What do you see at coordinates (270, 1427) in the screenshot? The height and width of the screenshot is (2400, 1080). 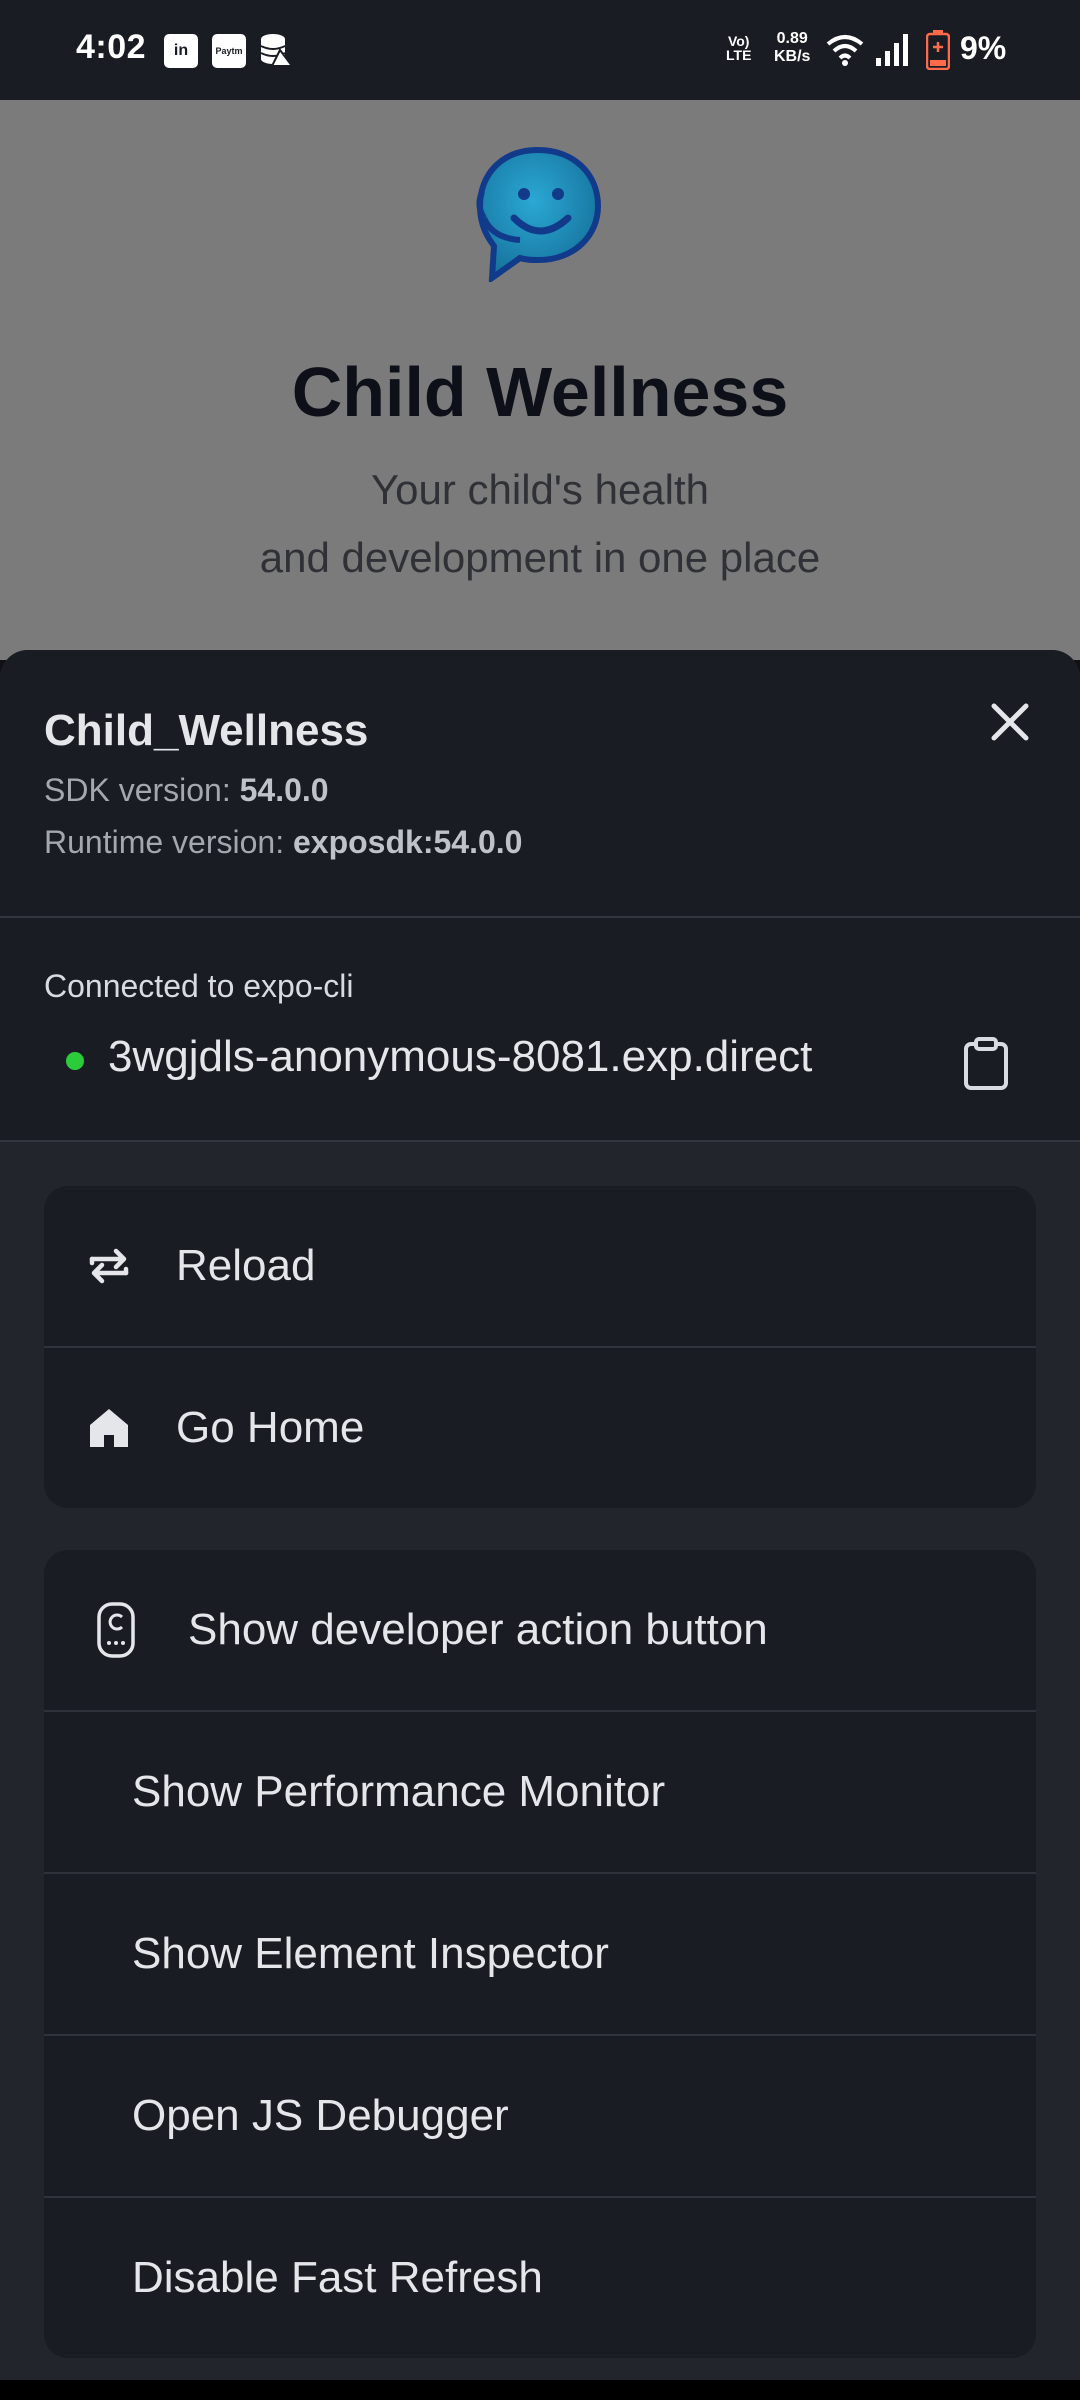 I see `go-home-label: Go Home` at bounding box center [270, 1427].